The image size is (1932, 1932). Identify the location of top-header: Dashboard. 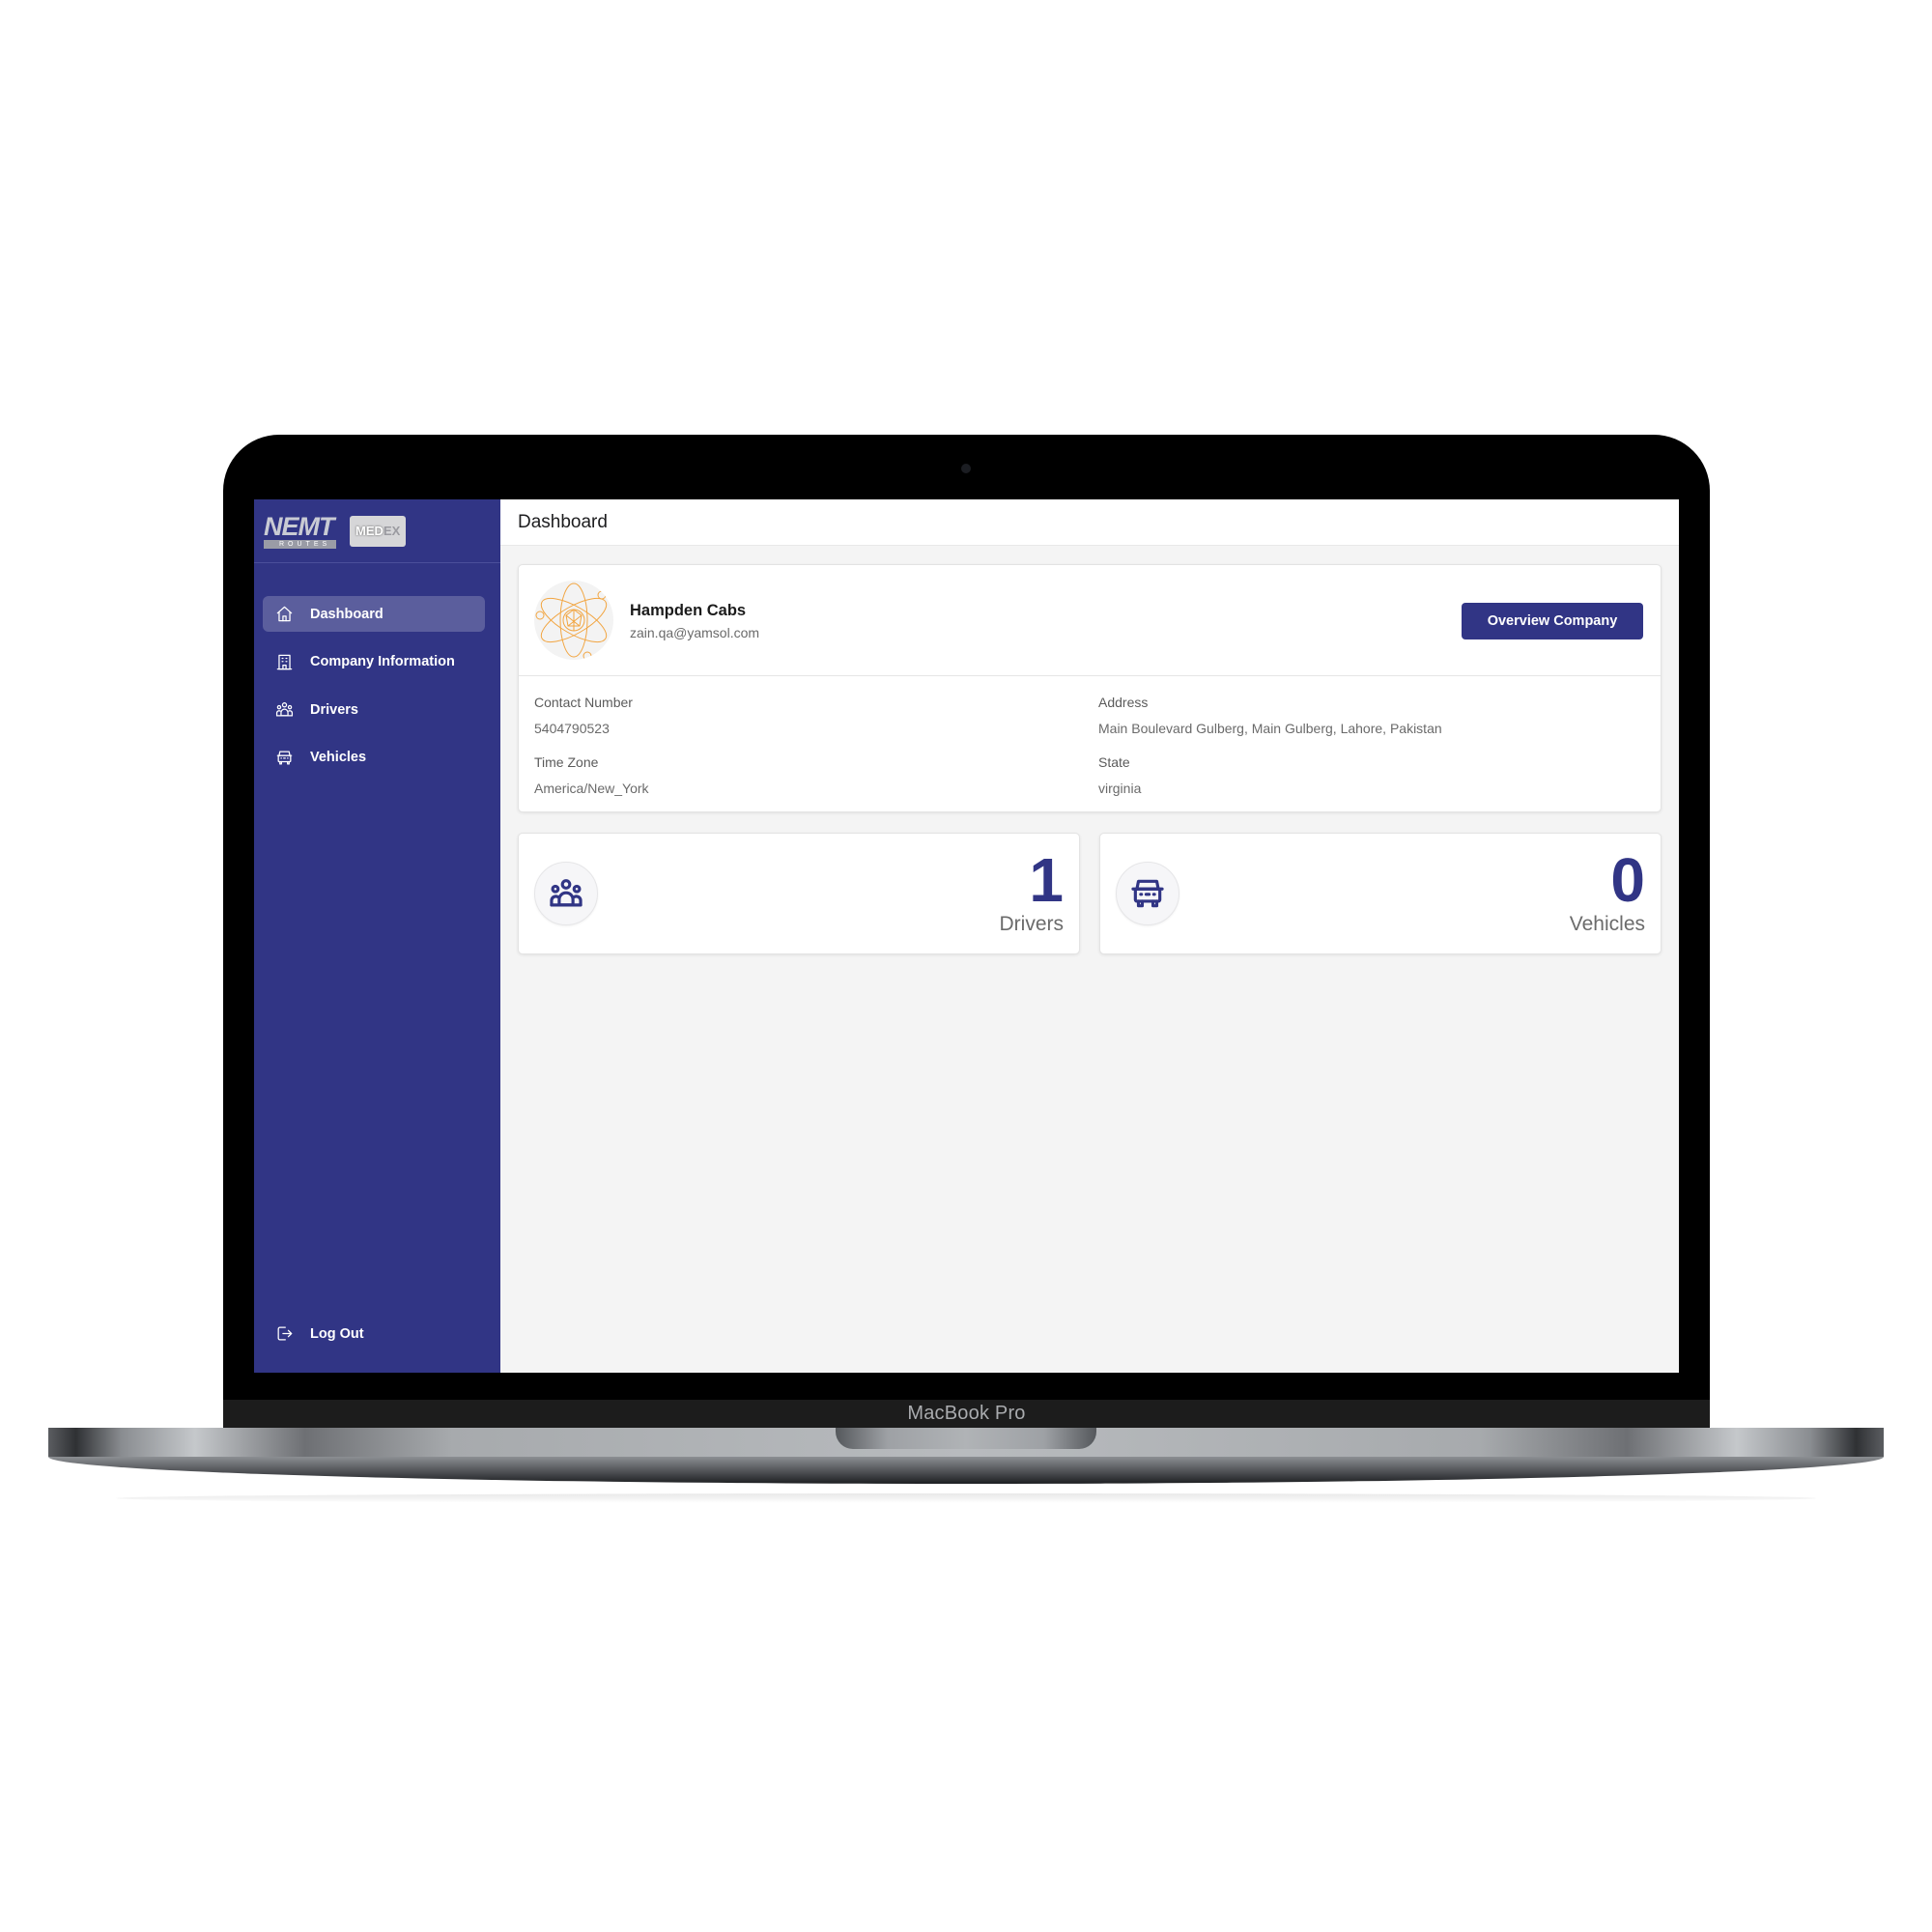
(1089, 522).